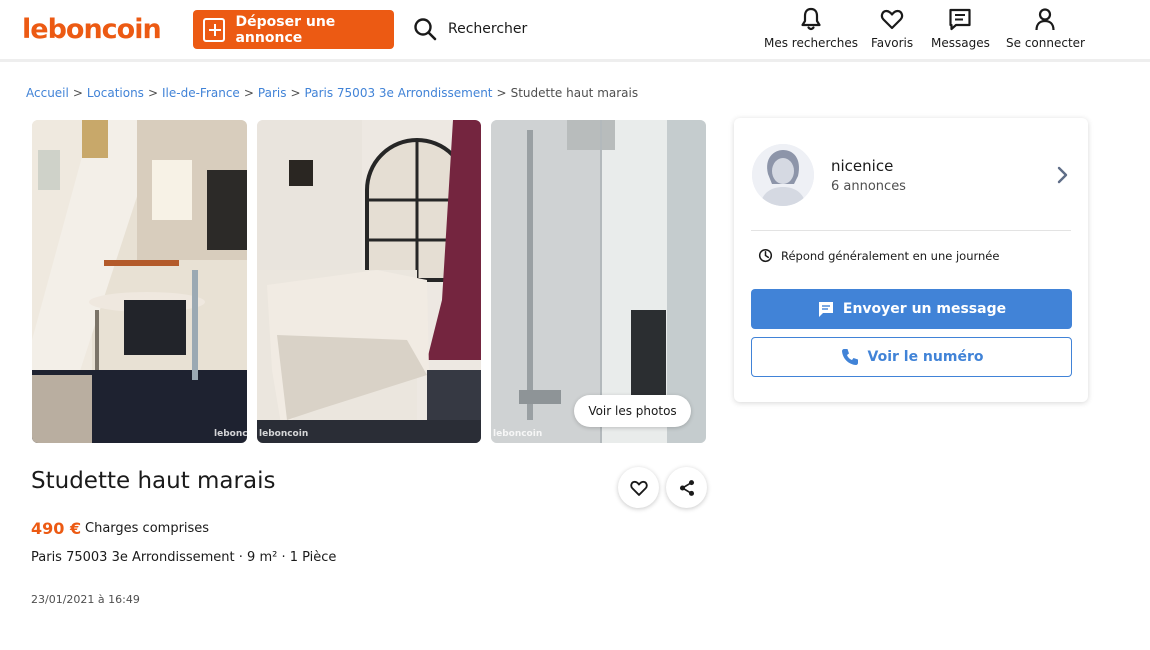 The width and height of the screenshot is (1150, 650). What do you see at coordinates (47, 93) in the screenshot?
I see `breadcrumb-home: Accueil` at bounding box center [47, 93].